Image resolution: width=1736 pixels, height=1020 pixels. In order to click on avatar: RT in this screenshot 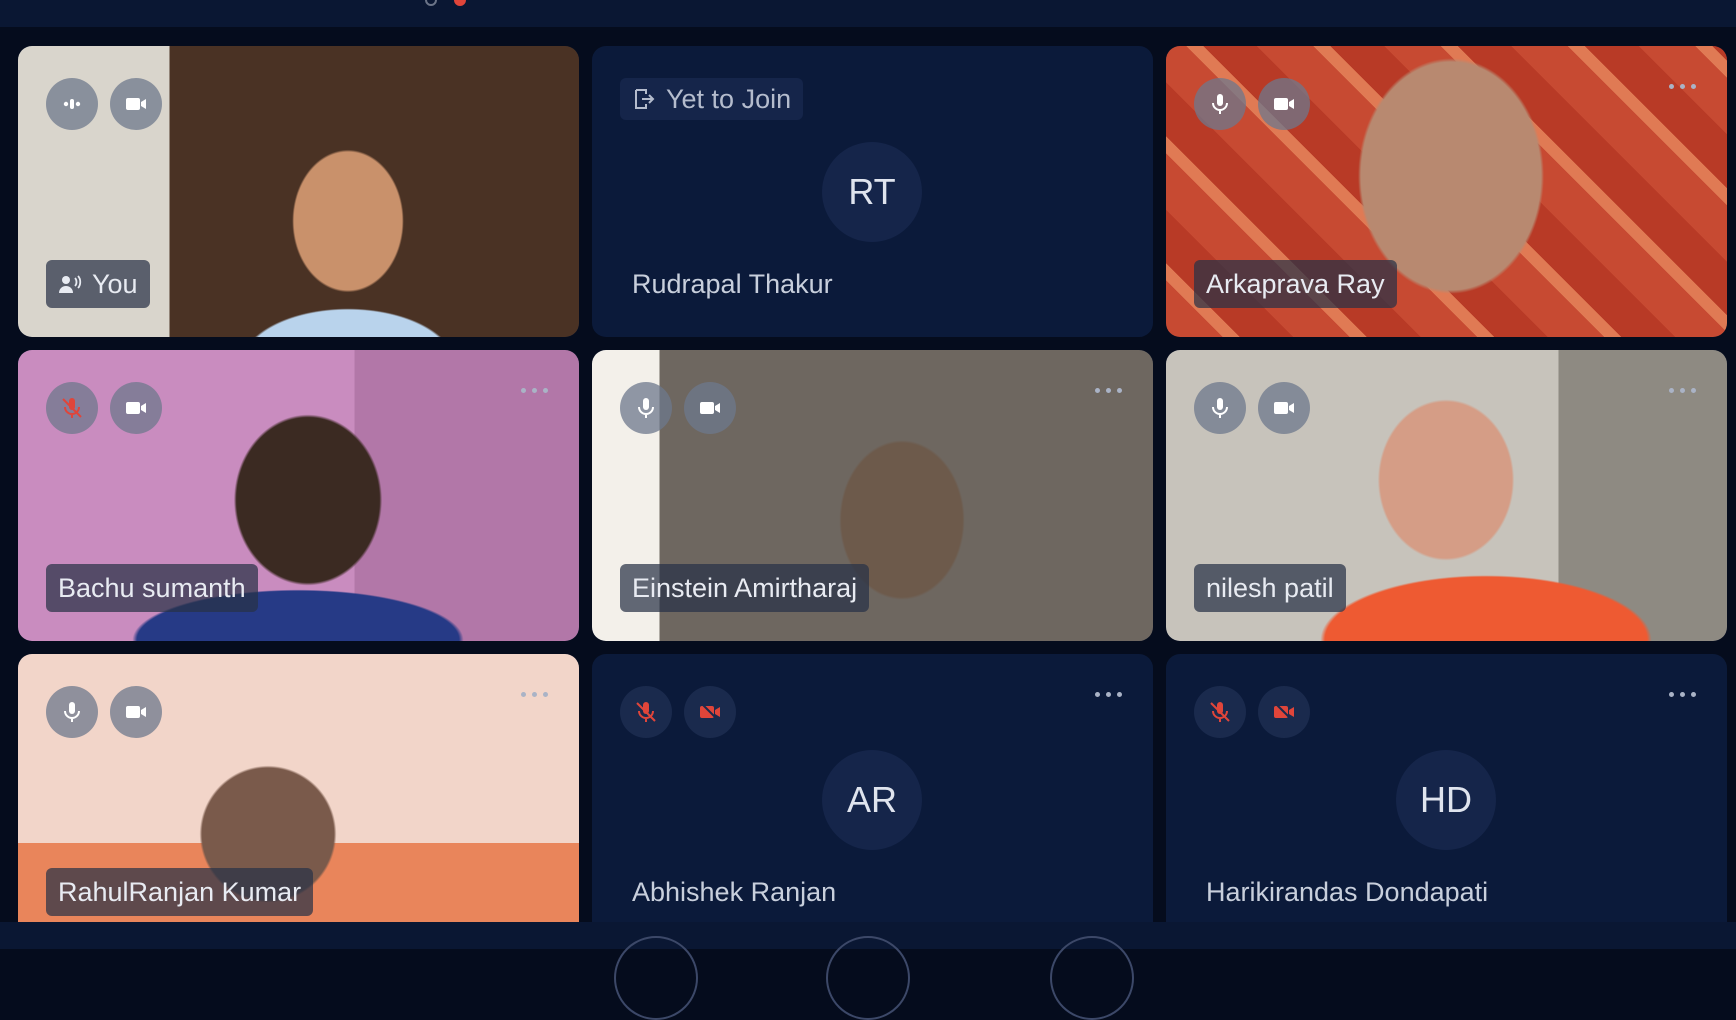, I will do `click(872, 192)`.